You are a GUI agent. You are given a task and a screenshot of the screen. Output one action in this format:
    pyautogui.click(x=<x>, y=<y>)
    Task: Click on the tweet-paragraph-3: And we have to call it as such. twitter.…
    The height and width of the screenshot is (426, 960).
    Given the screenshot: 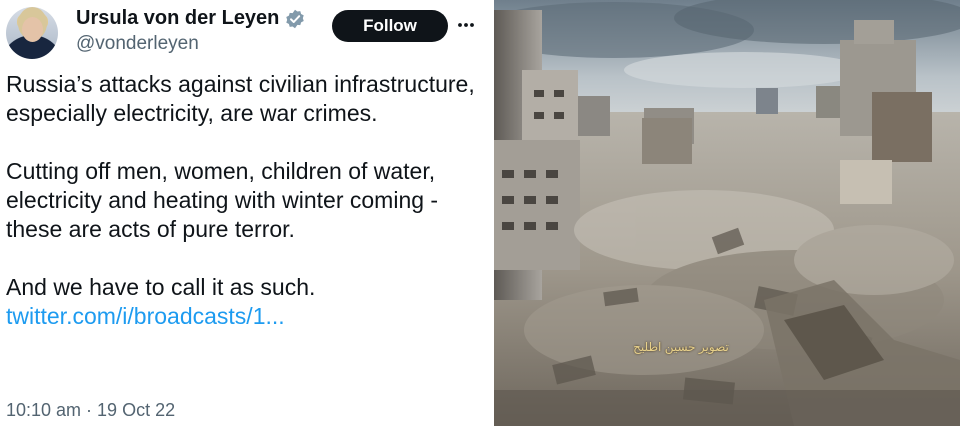 What is the action you would take?
    pyautogui.click(x=246, y=302)
    